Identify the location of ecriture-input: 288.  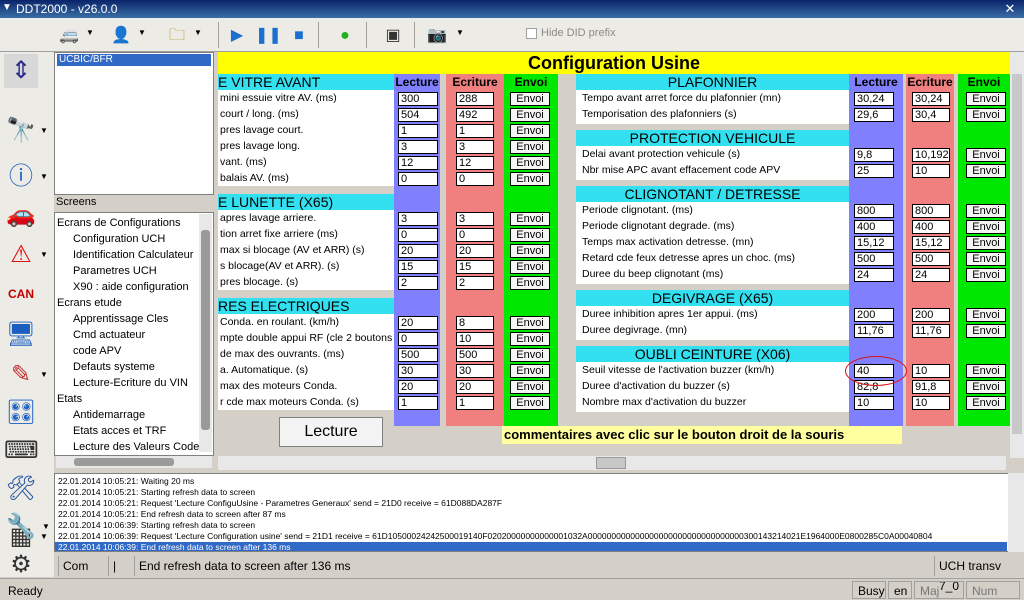
(475, 99).